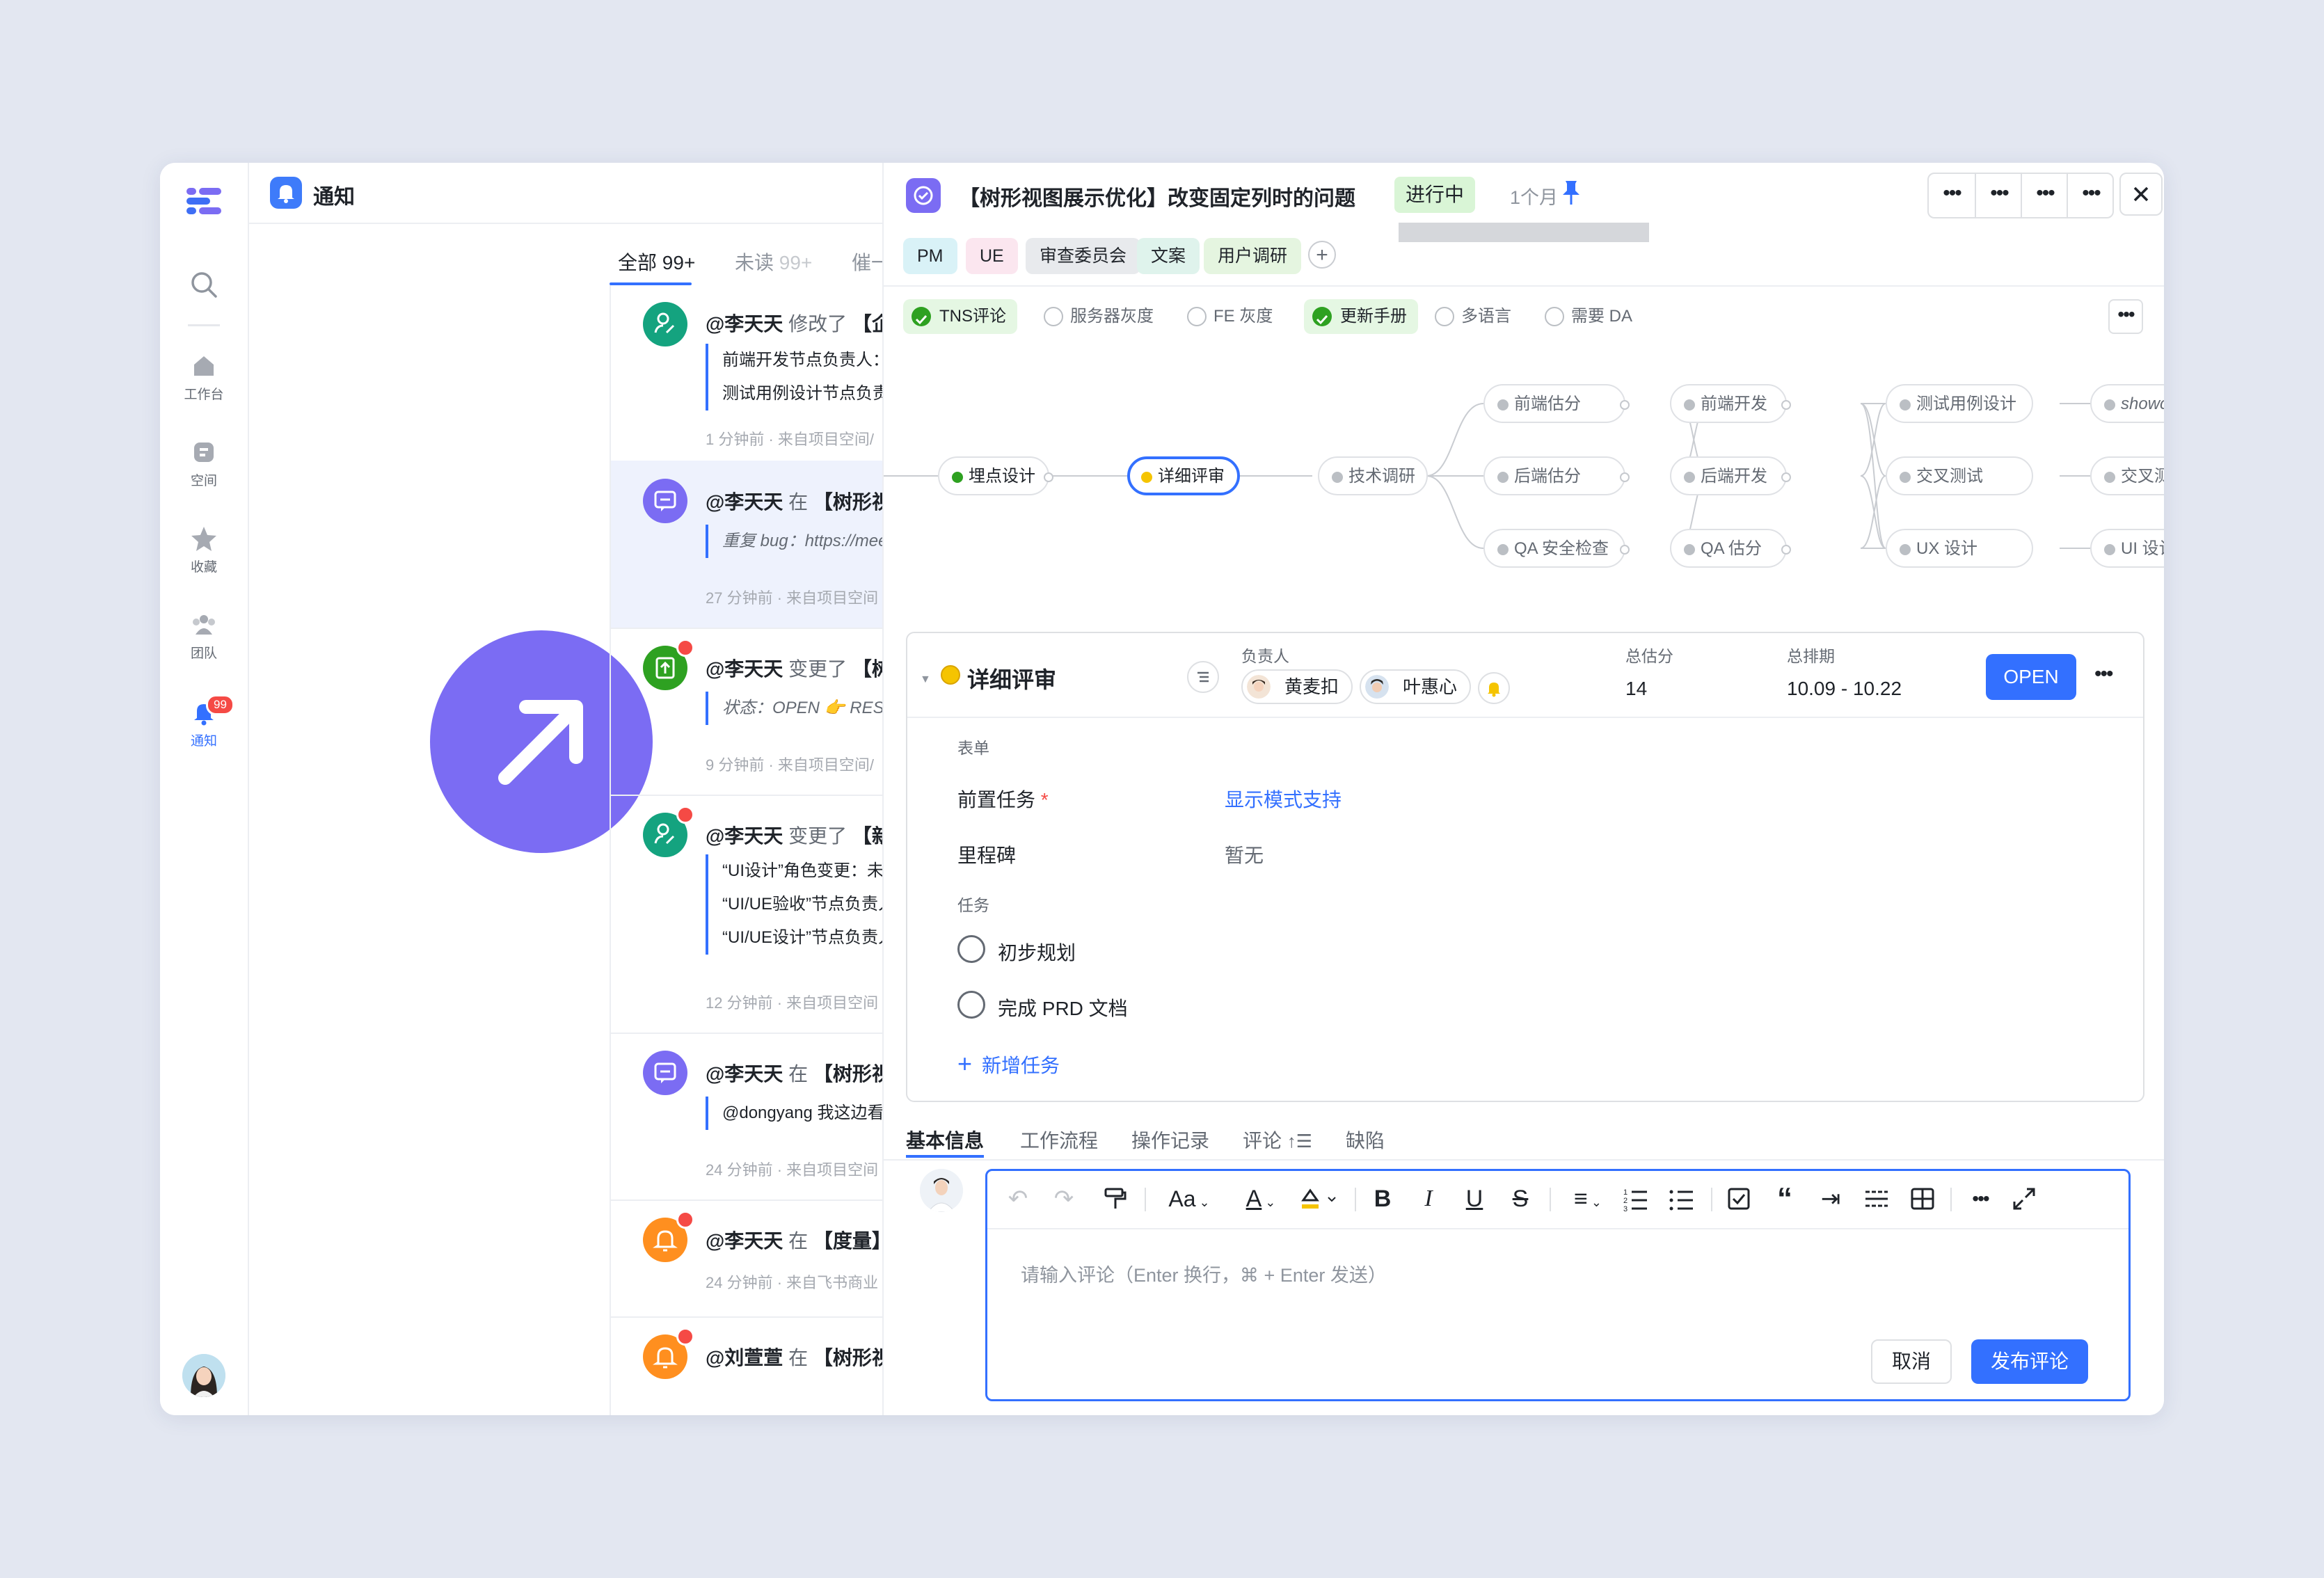  I want to click on predecessor-link: 显示模式支持, so click(1283, 799).